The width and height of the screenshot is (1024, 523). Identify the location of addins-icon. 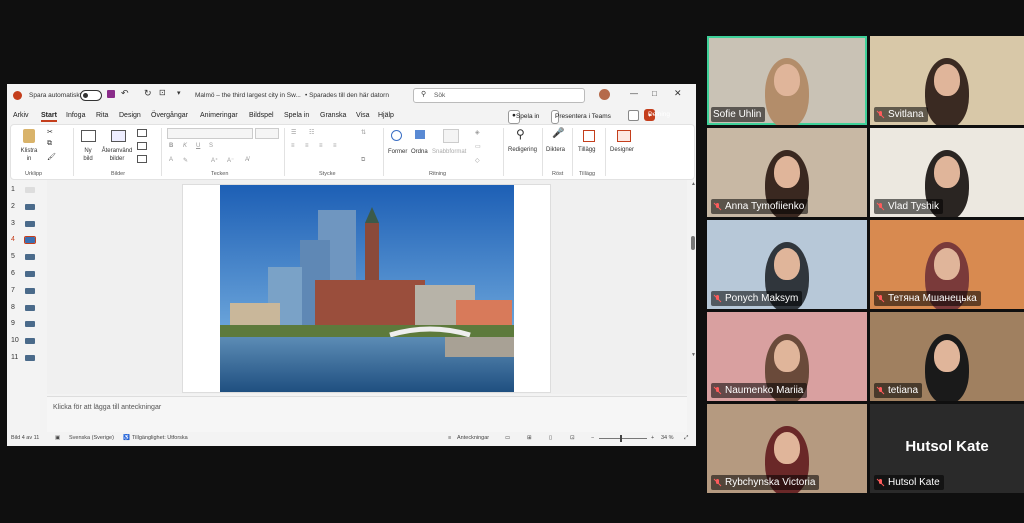
(589, 136).